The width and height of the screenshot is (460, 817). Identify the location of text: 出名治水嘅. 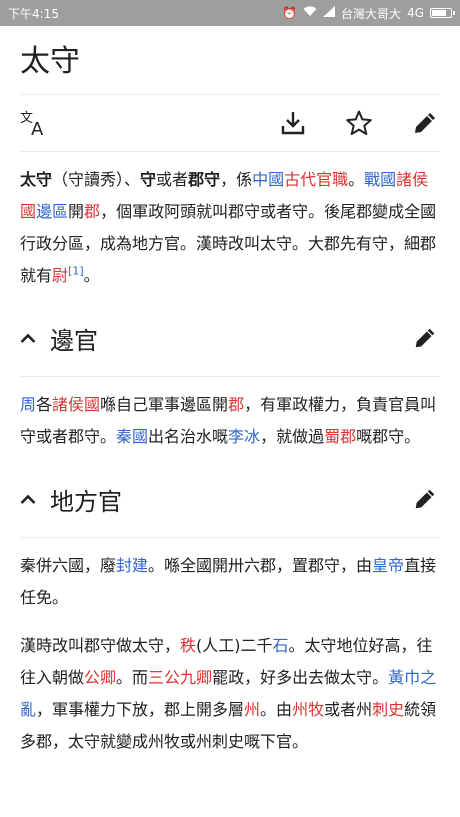
(188, 436).